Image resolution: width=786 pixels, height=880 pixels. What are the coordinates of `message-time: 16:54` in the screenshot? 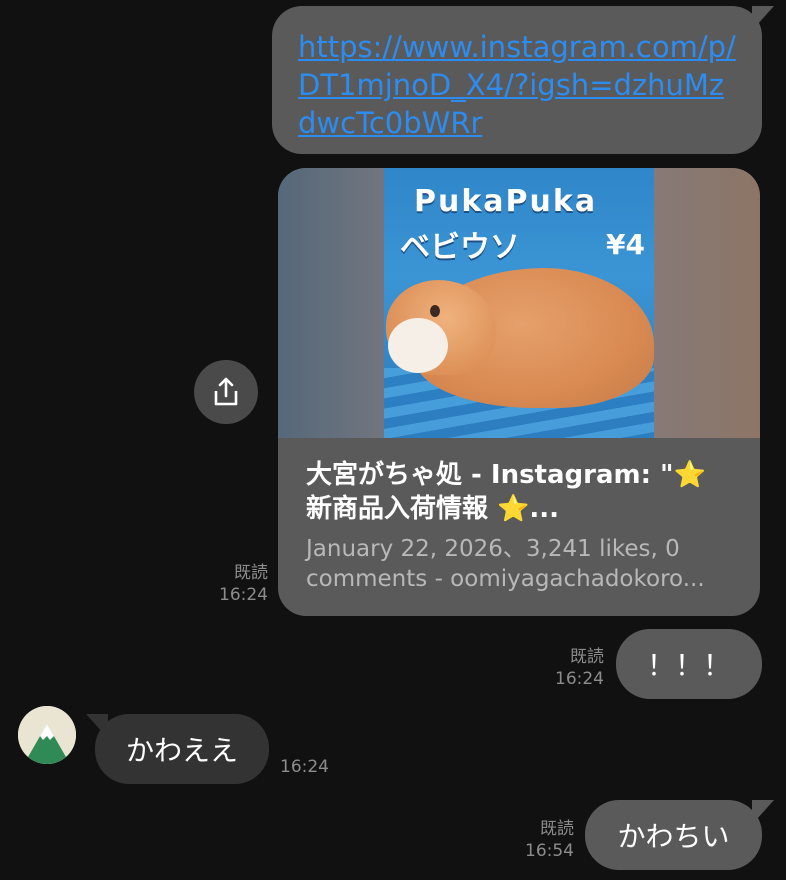 It's located at (549, 851).